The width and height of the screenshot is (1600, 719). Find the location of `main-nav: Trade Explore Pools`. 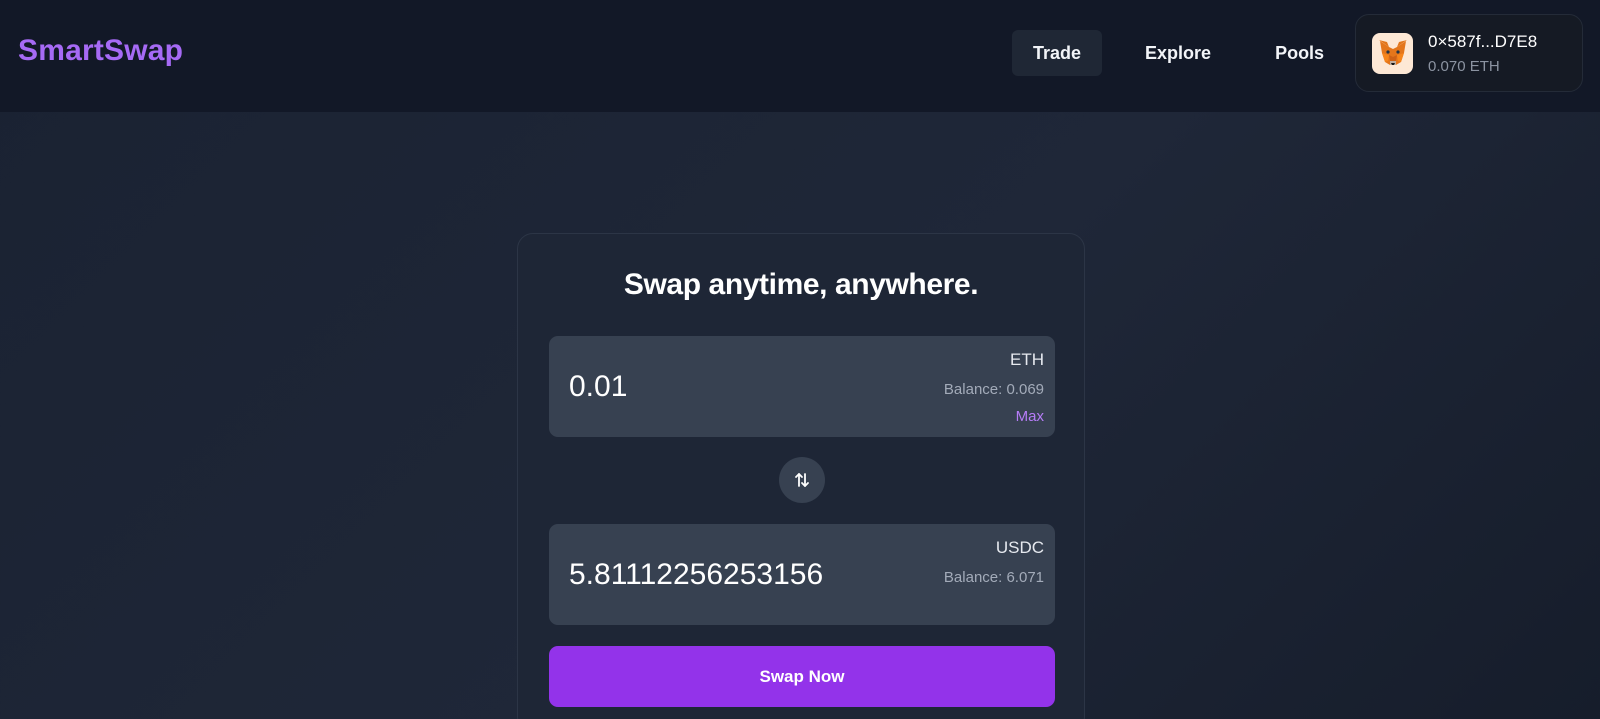

main-nav: Trade Explore Pools is located at coordinates (1178, 53).